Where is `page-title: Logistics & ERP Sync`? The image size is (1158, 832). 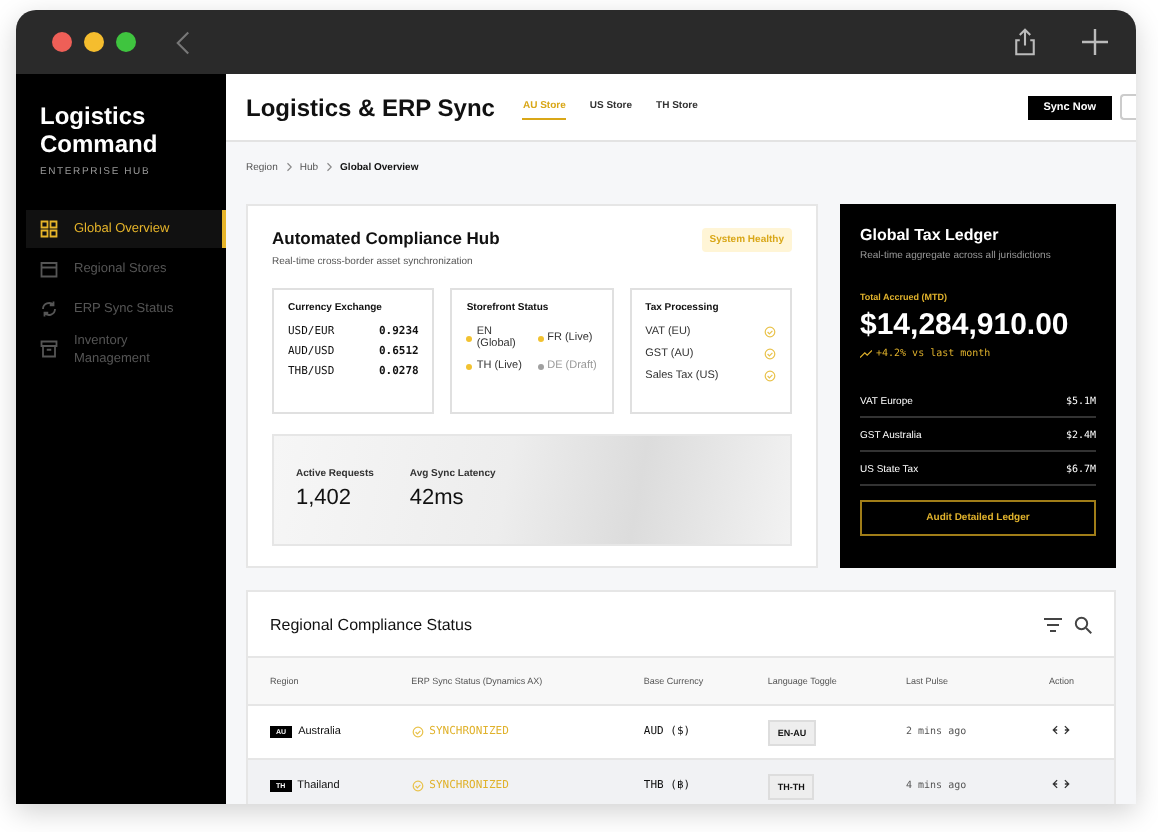 page-title: Logistics & ERP Sync is located at coordinates (370, 107).